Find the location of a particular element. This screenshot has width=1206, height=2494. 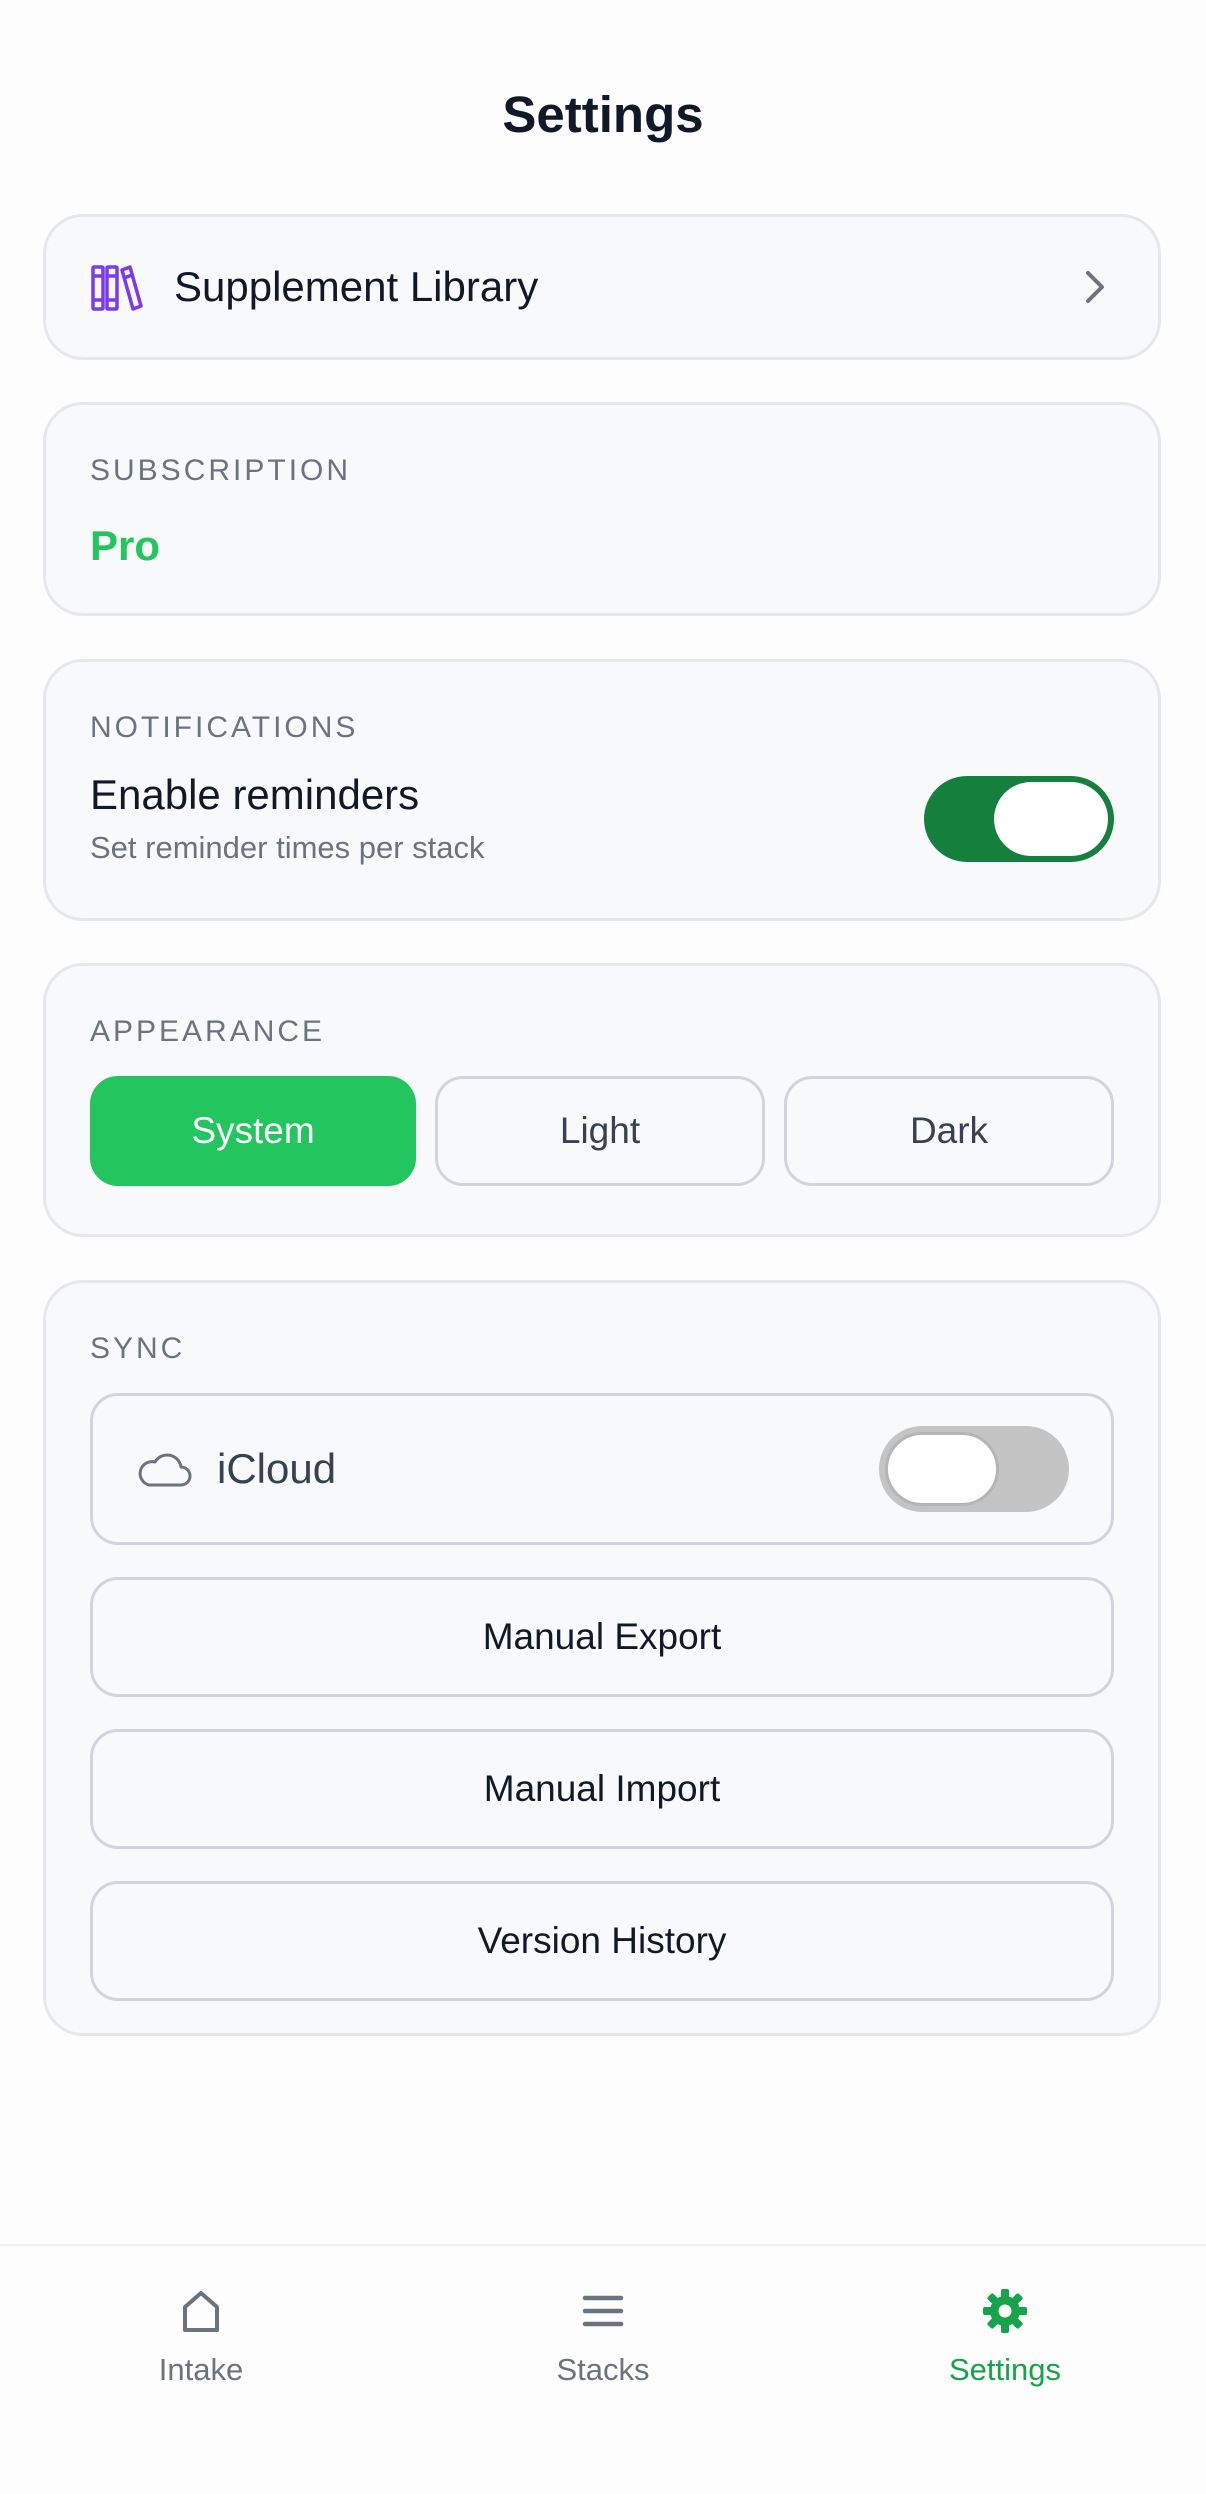

manual-export-button: Manual Export is located at coordinates (602, 1637).